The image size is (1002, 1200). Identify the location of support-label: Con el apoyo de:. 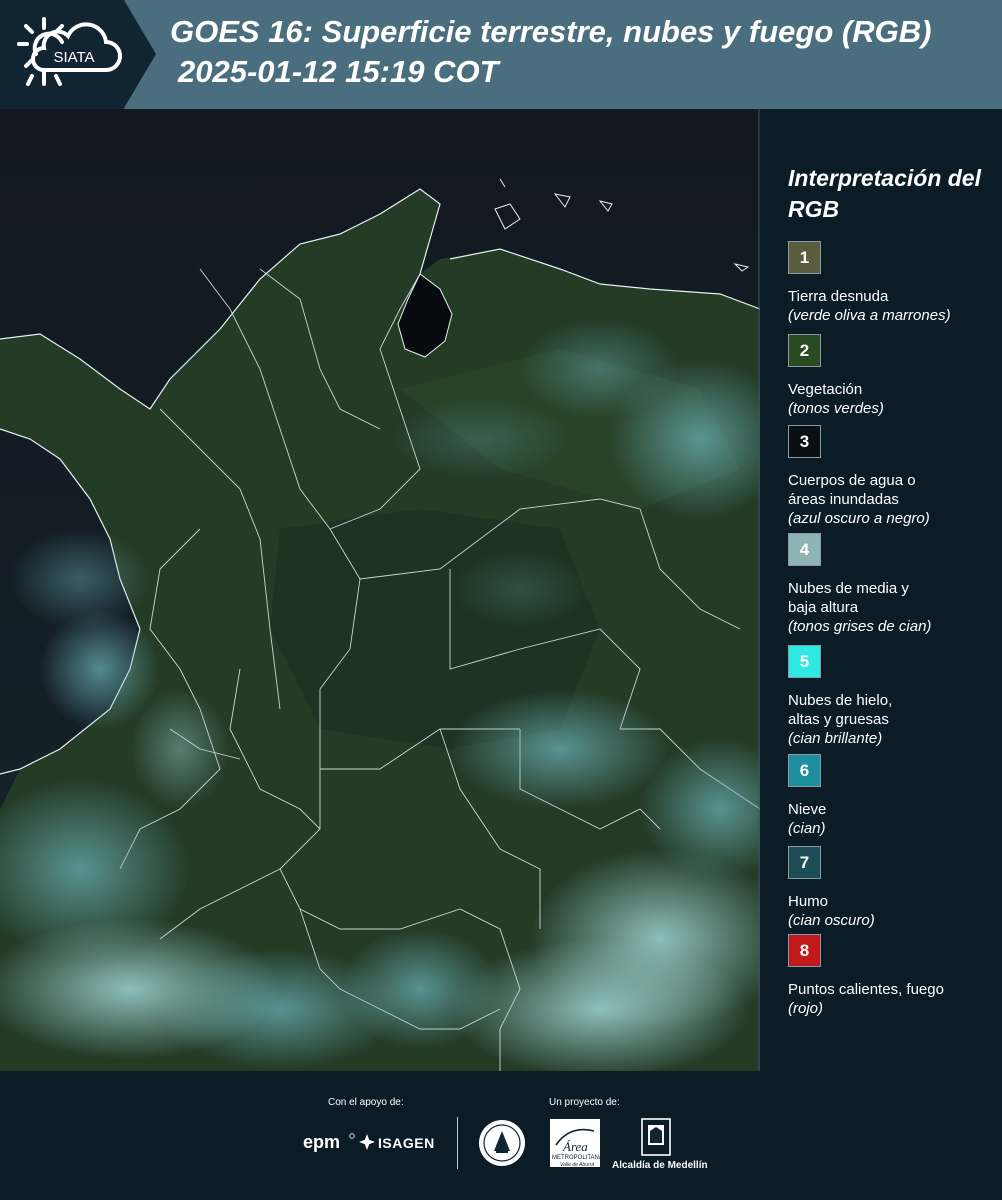
(366, 1102).